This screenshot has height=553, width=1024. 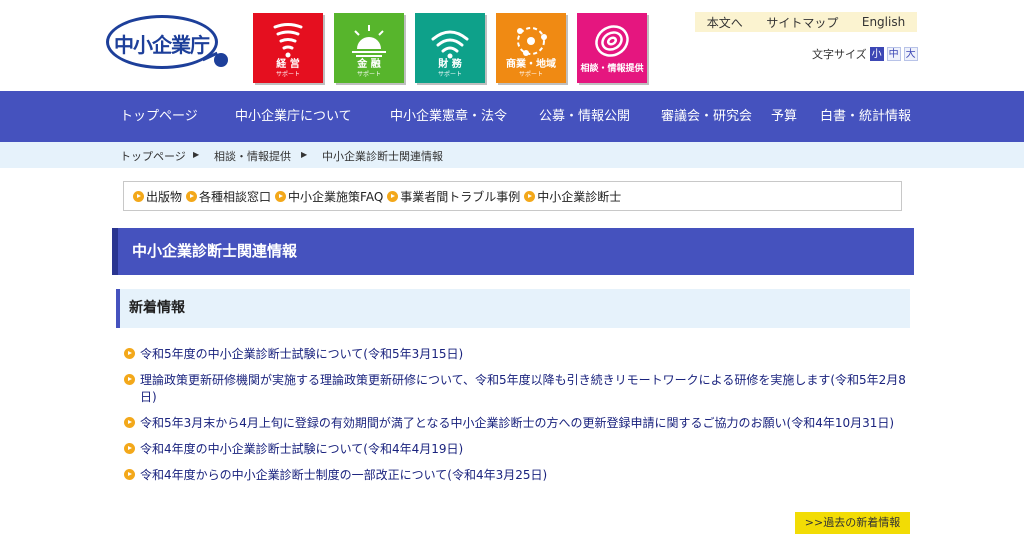 What do you see at coordinates (725, 22) in the screenshot?
I see `skip-to-content-link: 本文へ` at bounding box center [725, 22].